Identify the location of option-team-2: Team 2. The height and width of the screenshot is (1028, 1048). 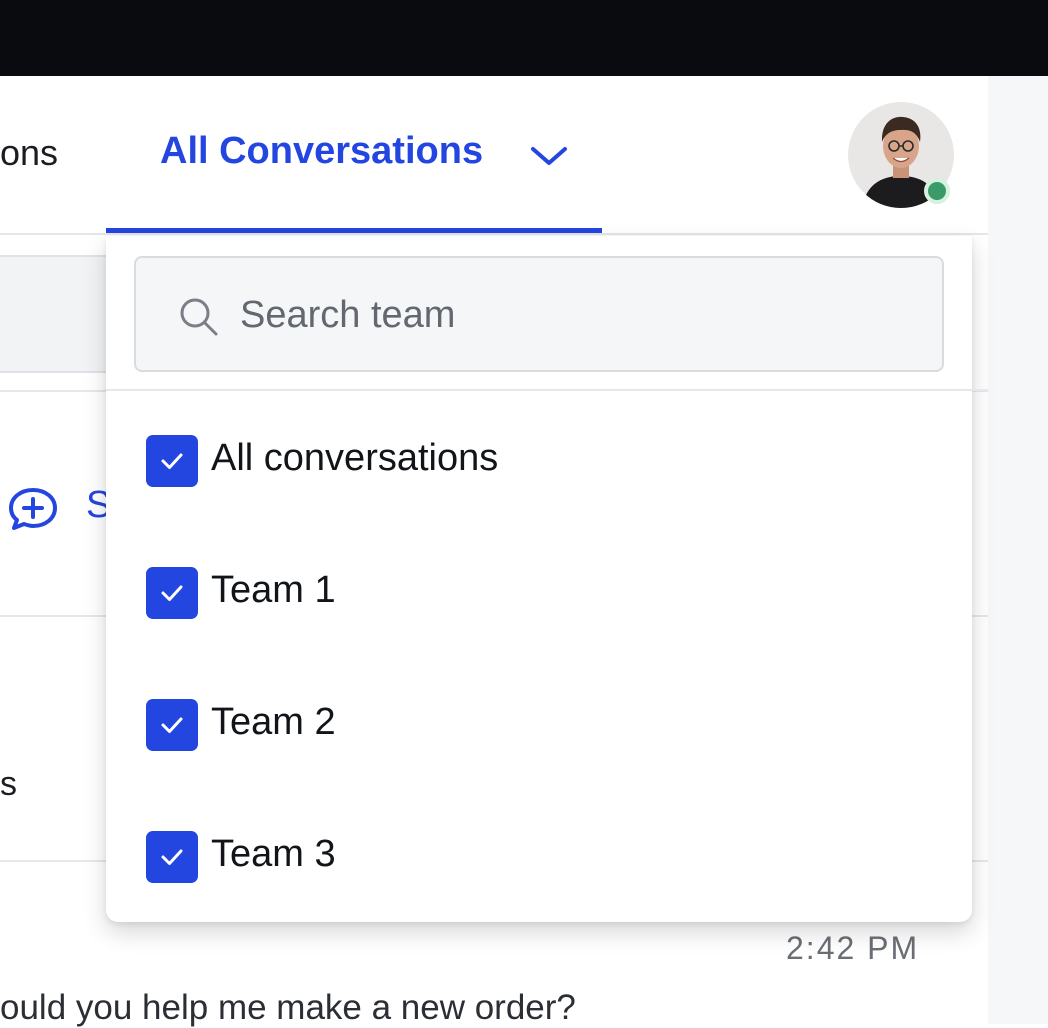
(541, 726).